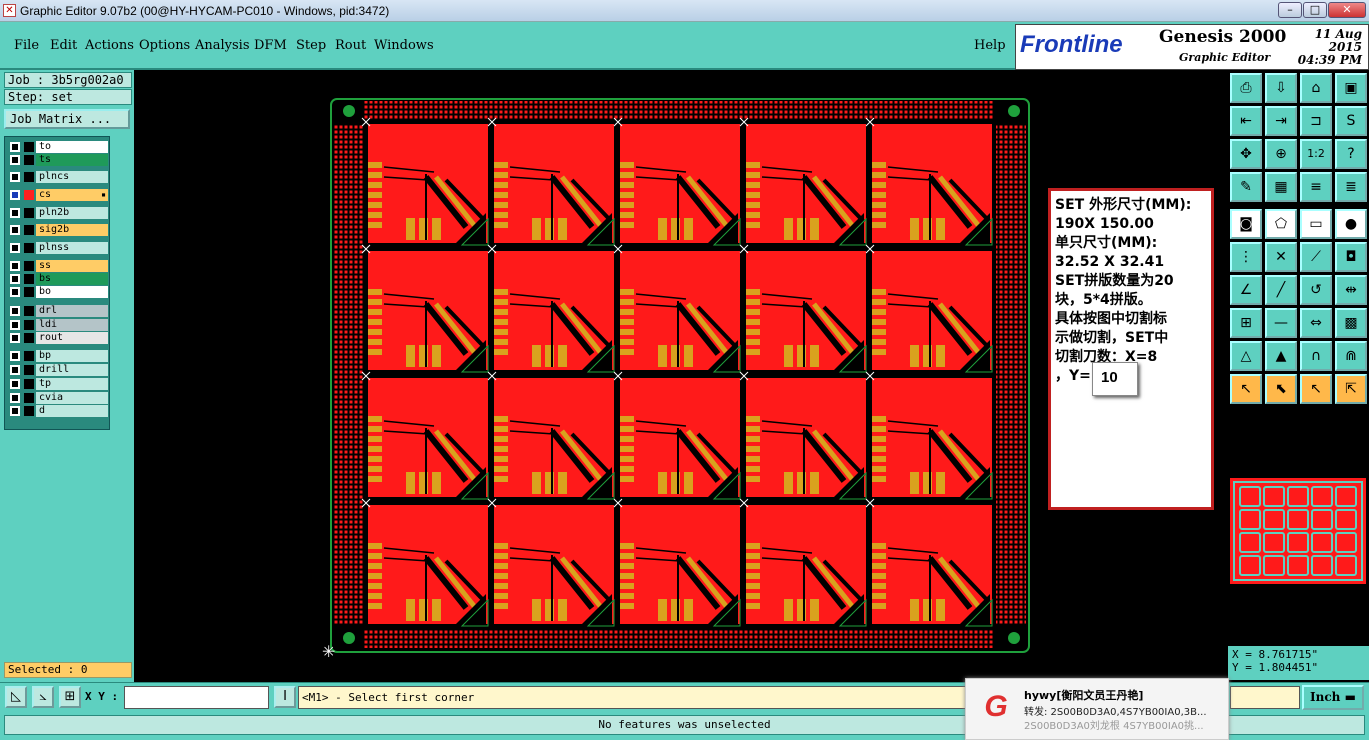  What do you see at coordinates (58, 230) in the screenshot?
I see `layer-row-sig2b: sig2b` at bounding box center [58, 230].